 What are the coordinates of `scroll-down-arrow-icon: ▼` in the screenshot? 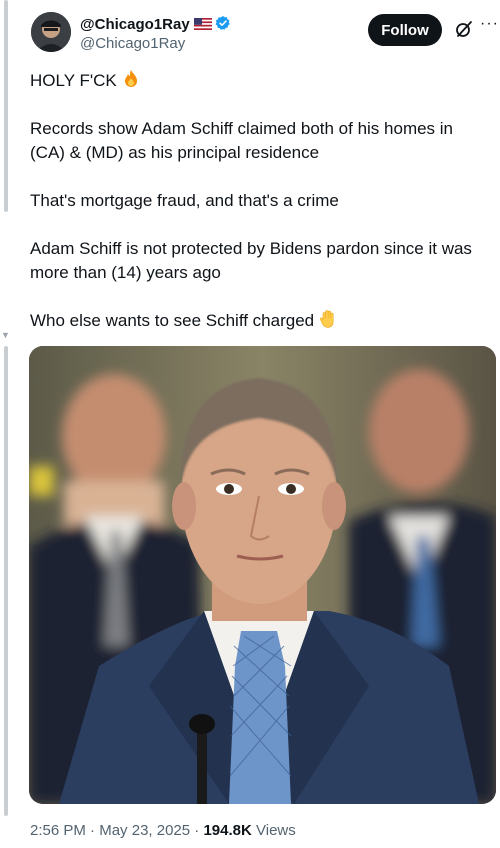 It's located at (5, 335).